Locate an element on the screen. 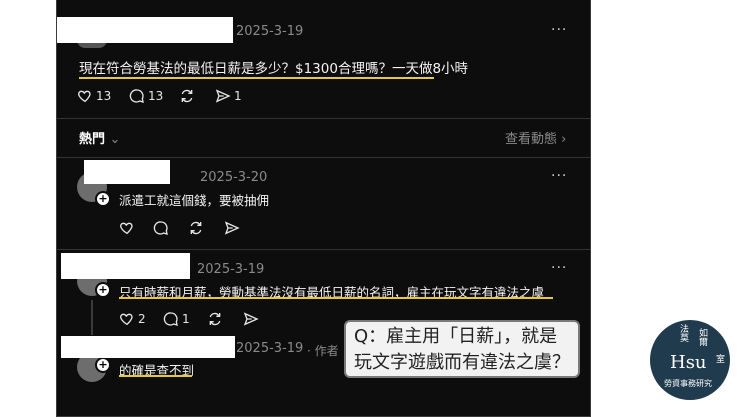  logo-top-right-text: 如爾 is located at coordinates (702, 337).